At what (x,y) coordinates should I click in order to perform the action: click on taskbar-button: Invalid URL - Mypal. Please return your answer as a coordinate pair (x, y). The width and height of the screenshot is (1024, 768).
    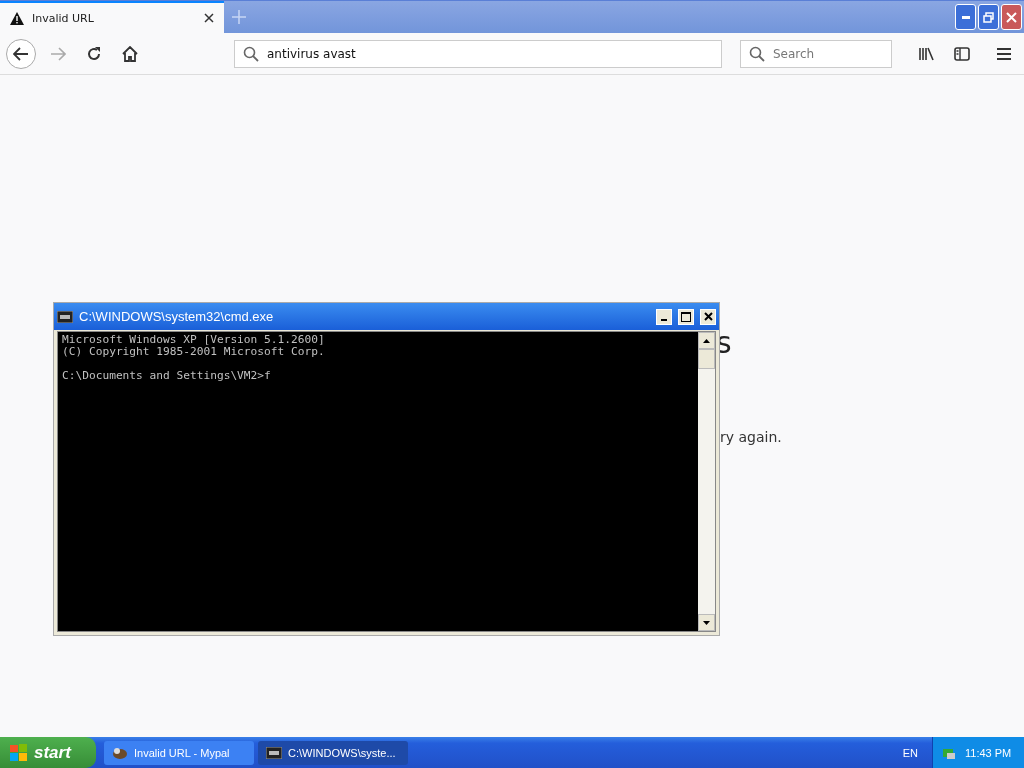
    Looking at the image, I should click on (179, 752).